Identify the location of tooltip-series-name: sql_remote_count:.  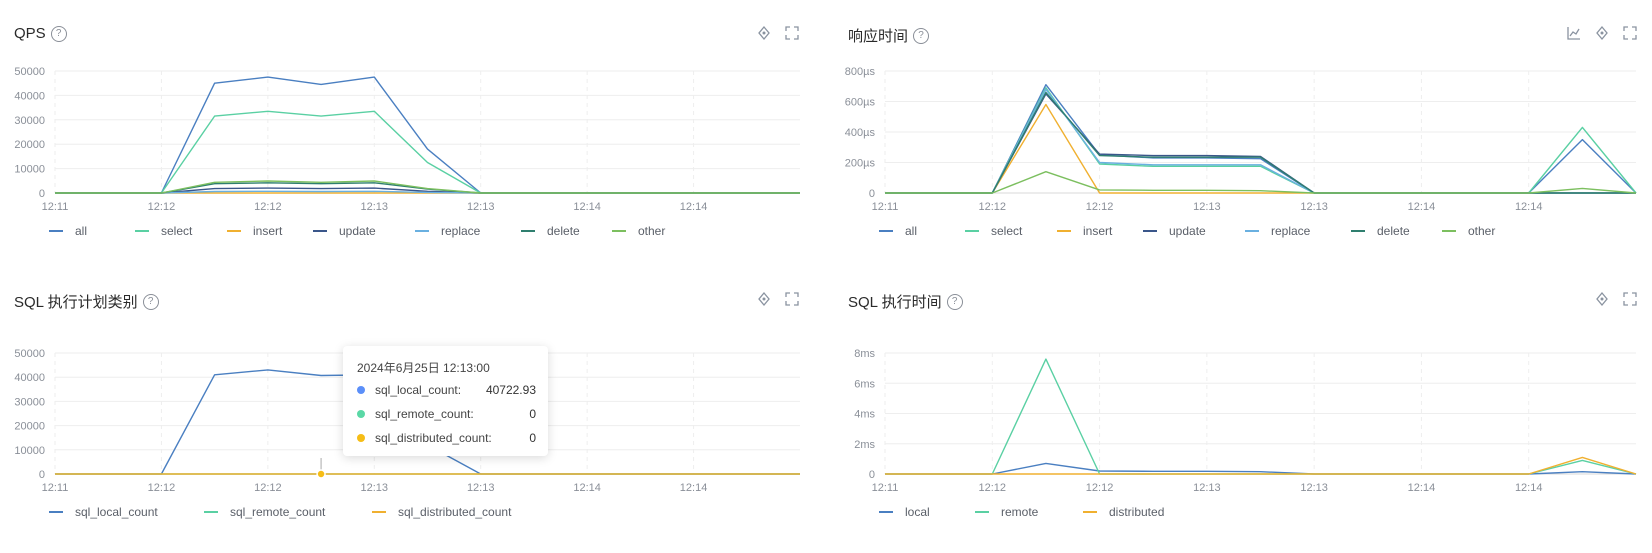
(424, 414).